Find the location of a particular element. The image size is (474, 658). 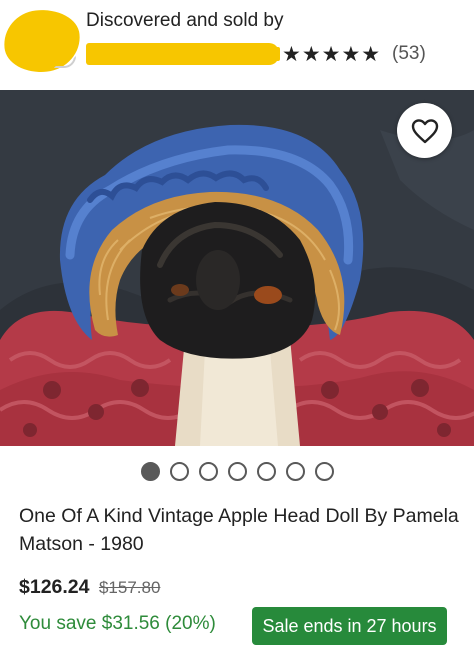

favorite-button is located at coordinates (424, 130).